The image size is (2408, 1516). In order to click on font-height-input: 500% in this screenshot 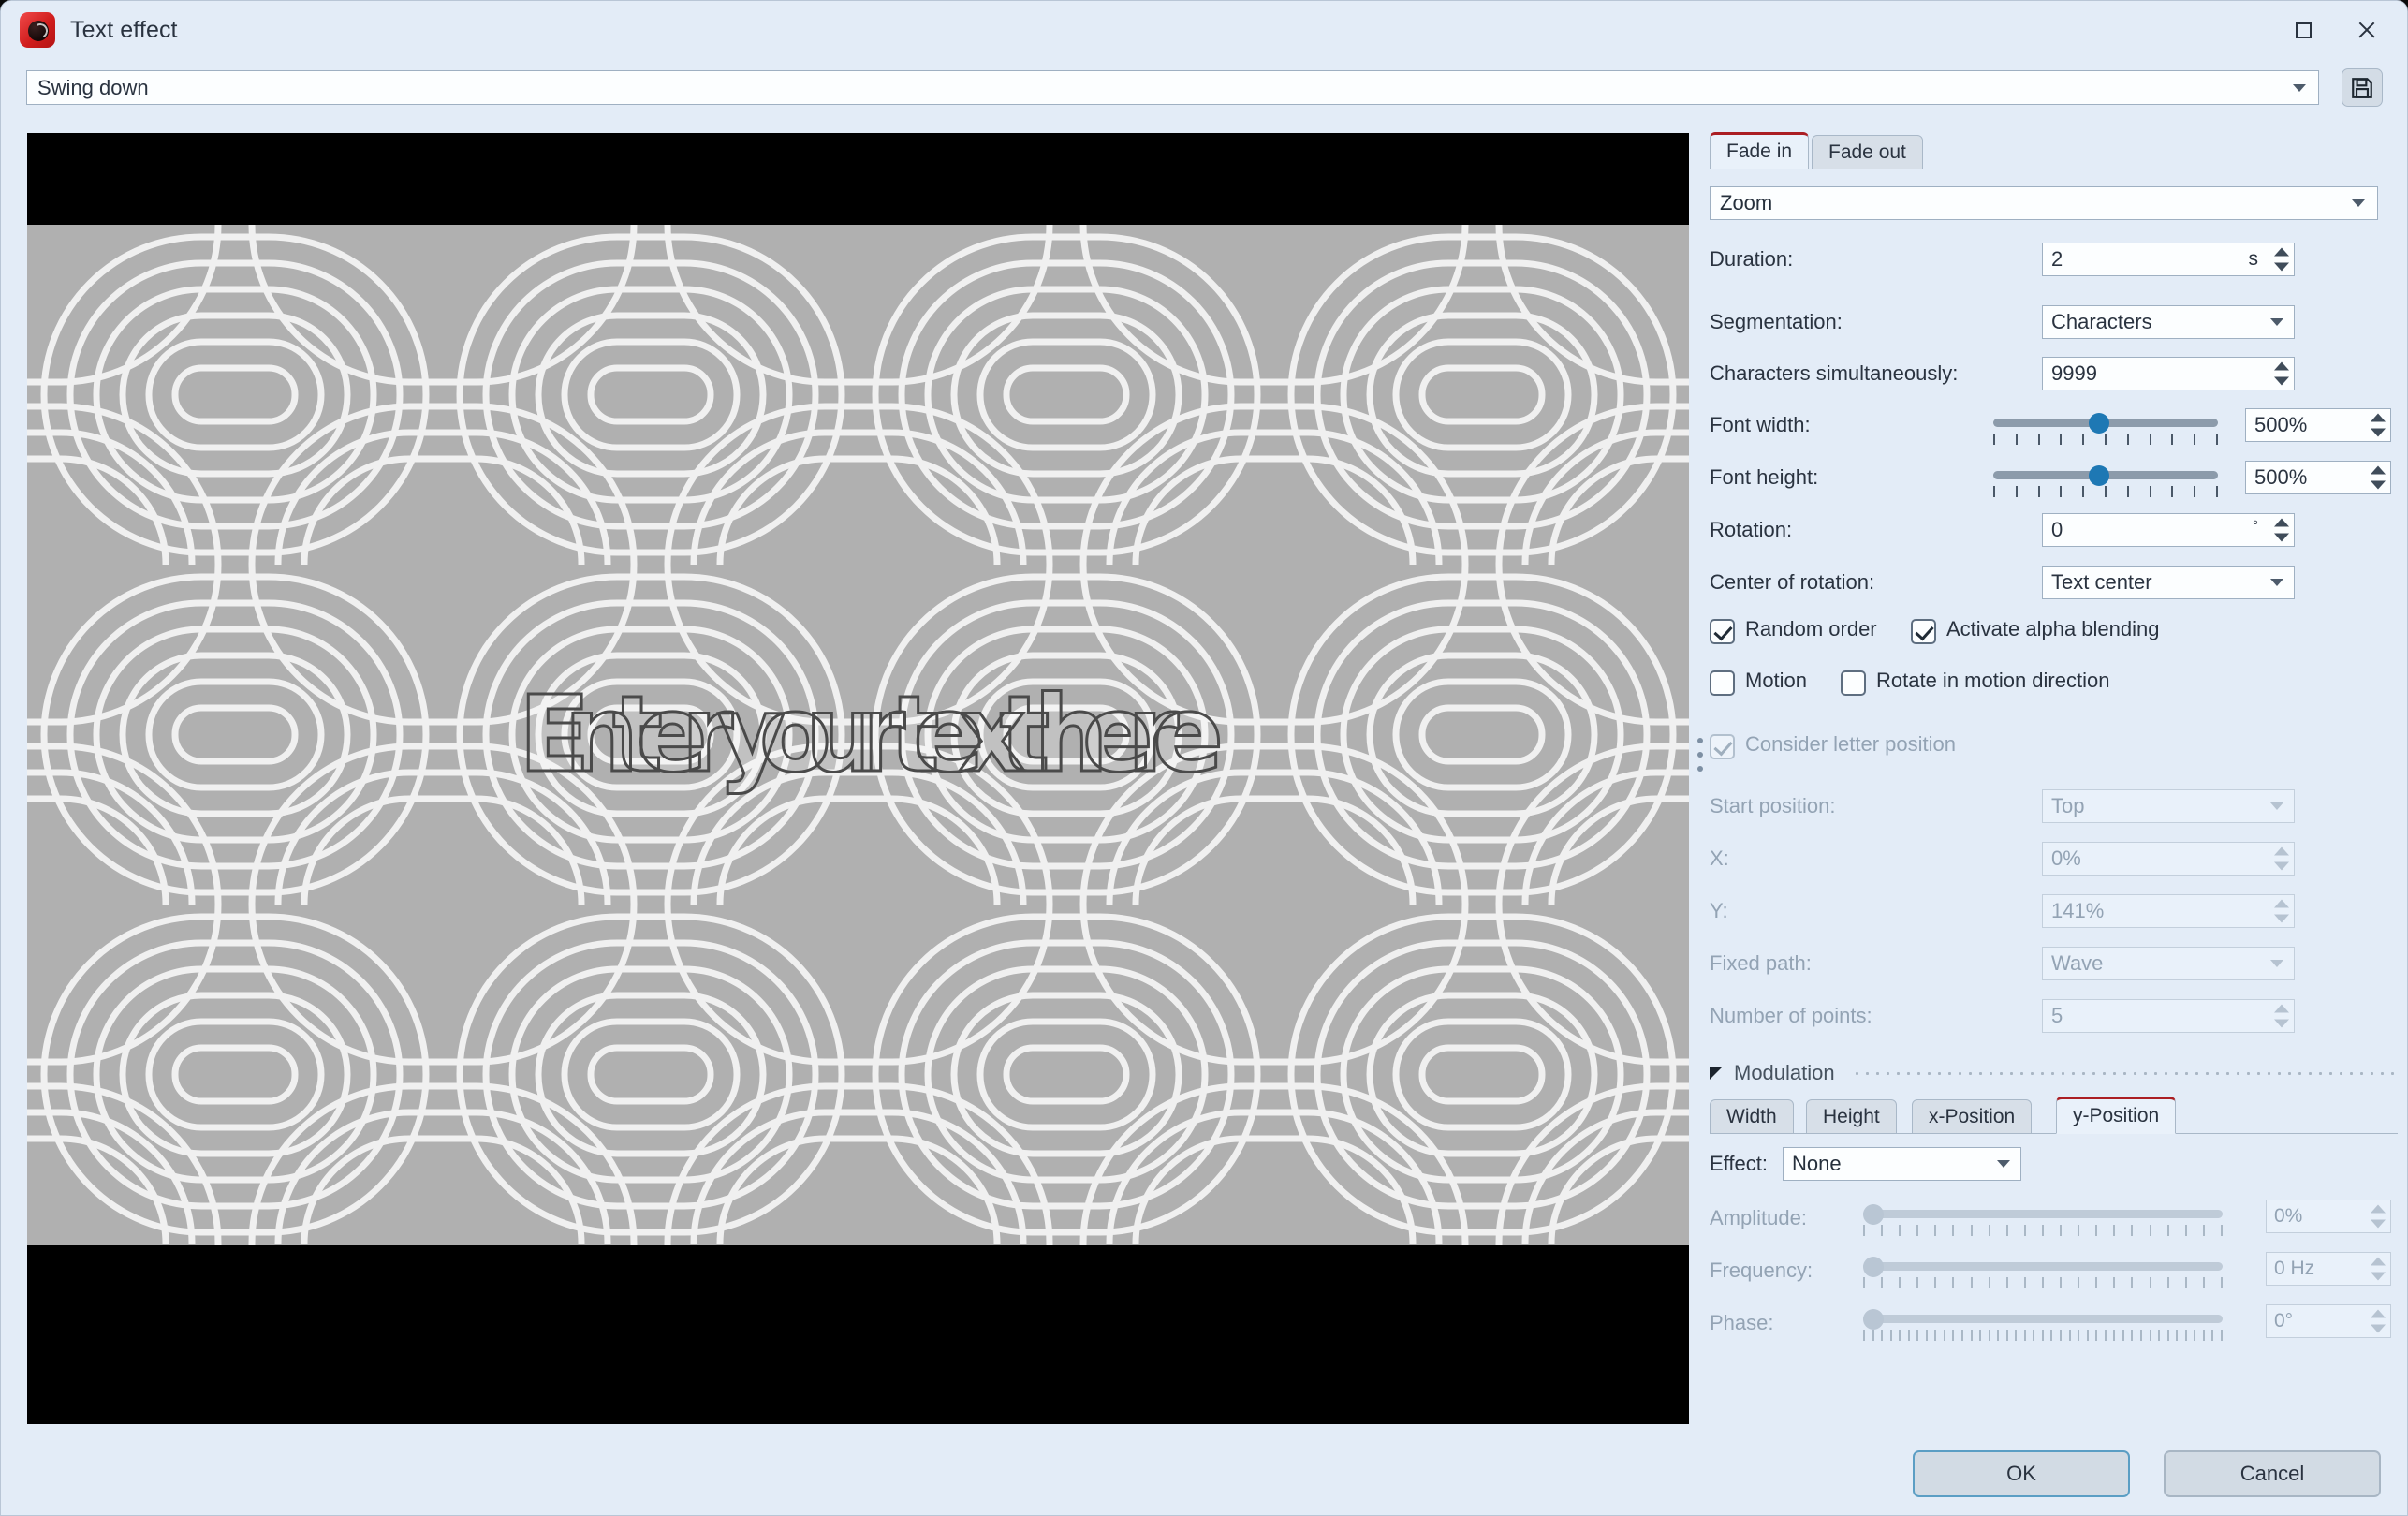, I will do `click(2318, 477)`.